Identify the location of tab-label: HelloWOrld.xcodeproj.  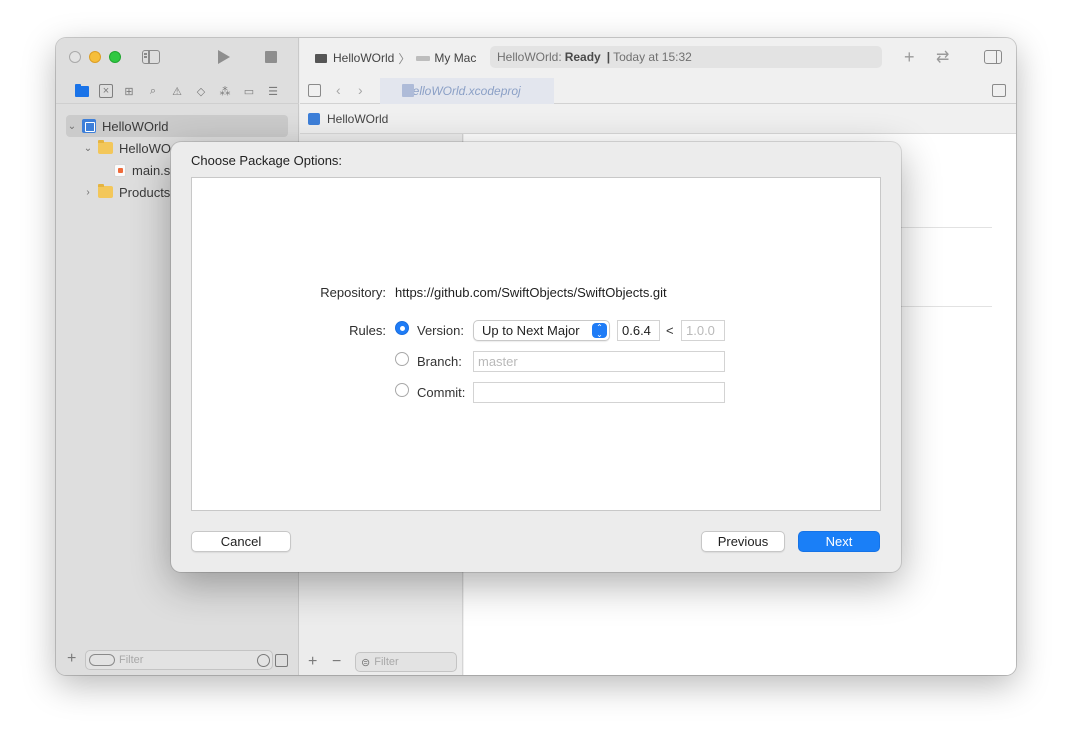
(462, 91).